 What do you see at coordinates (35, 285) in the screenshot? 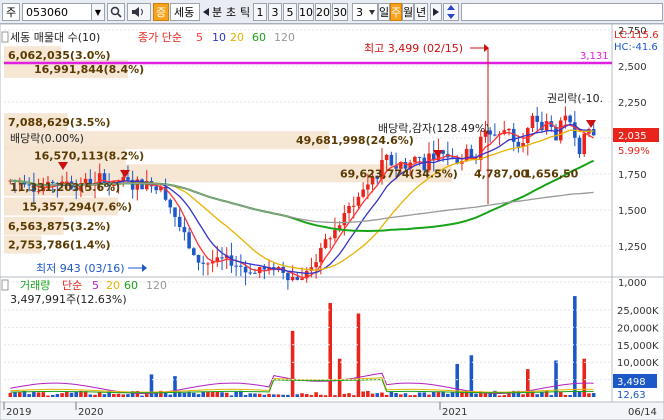
I see `volume-panel-title: 거래량` at bounding box center [35, 285].